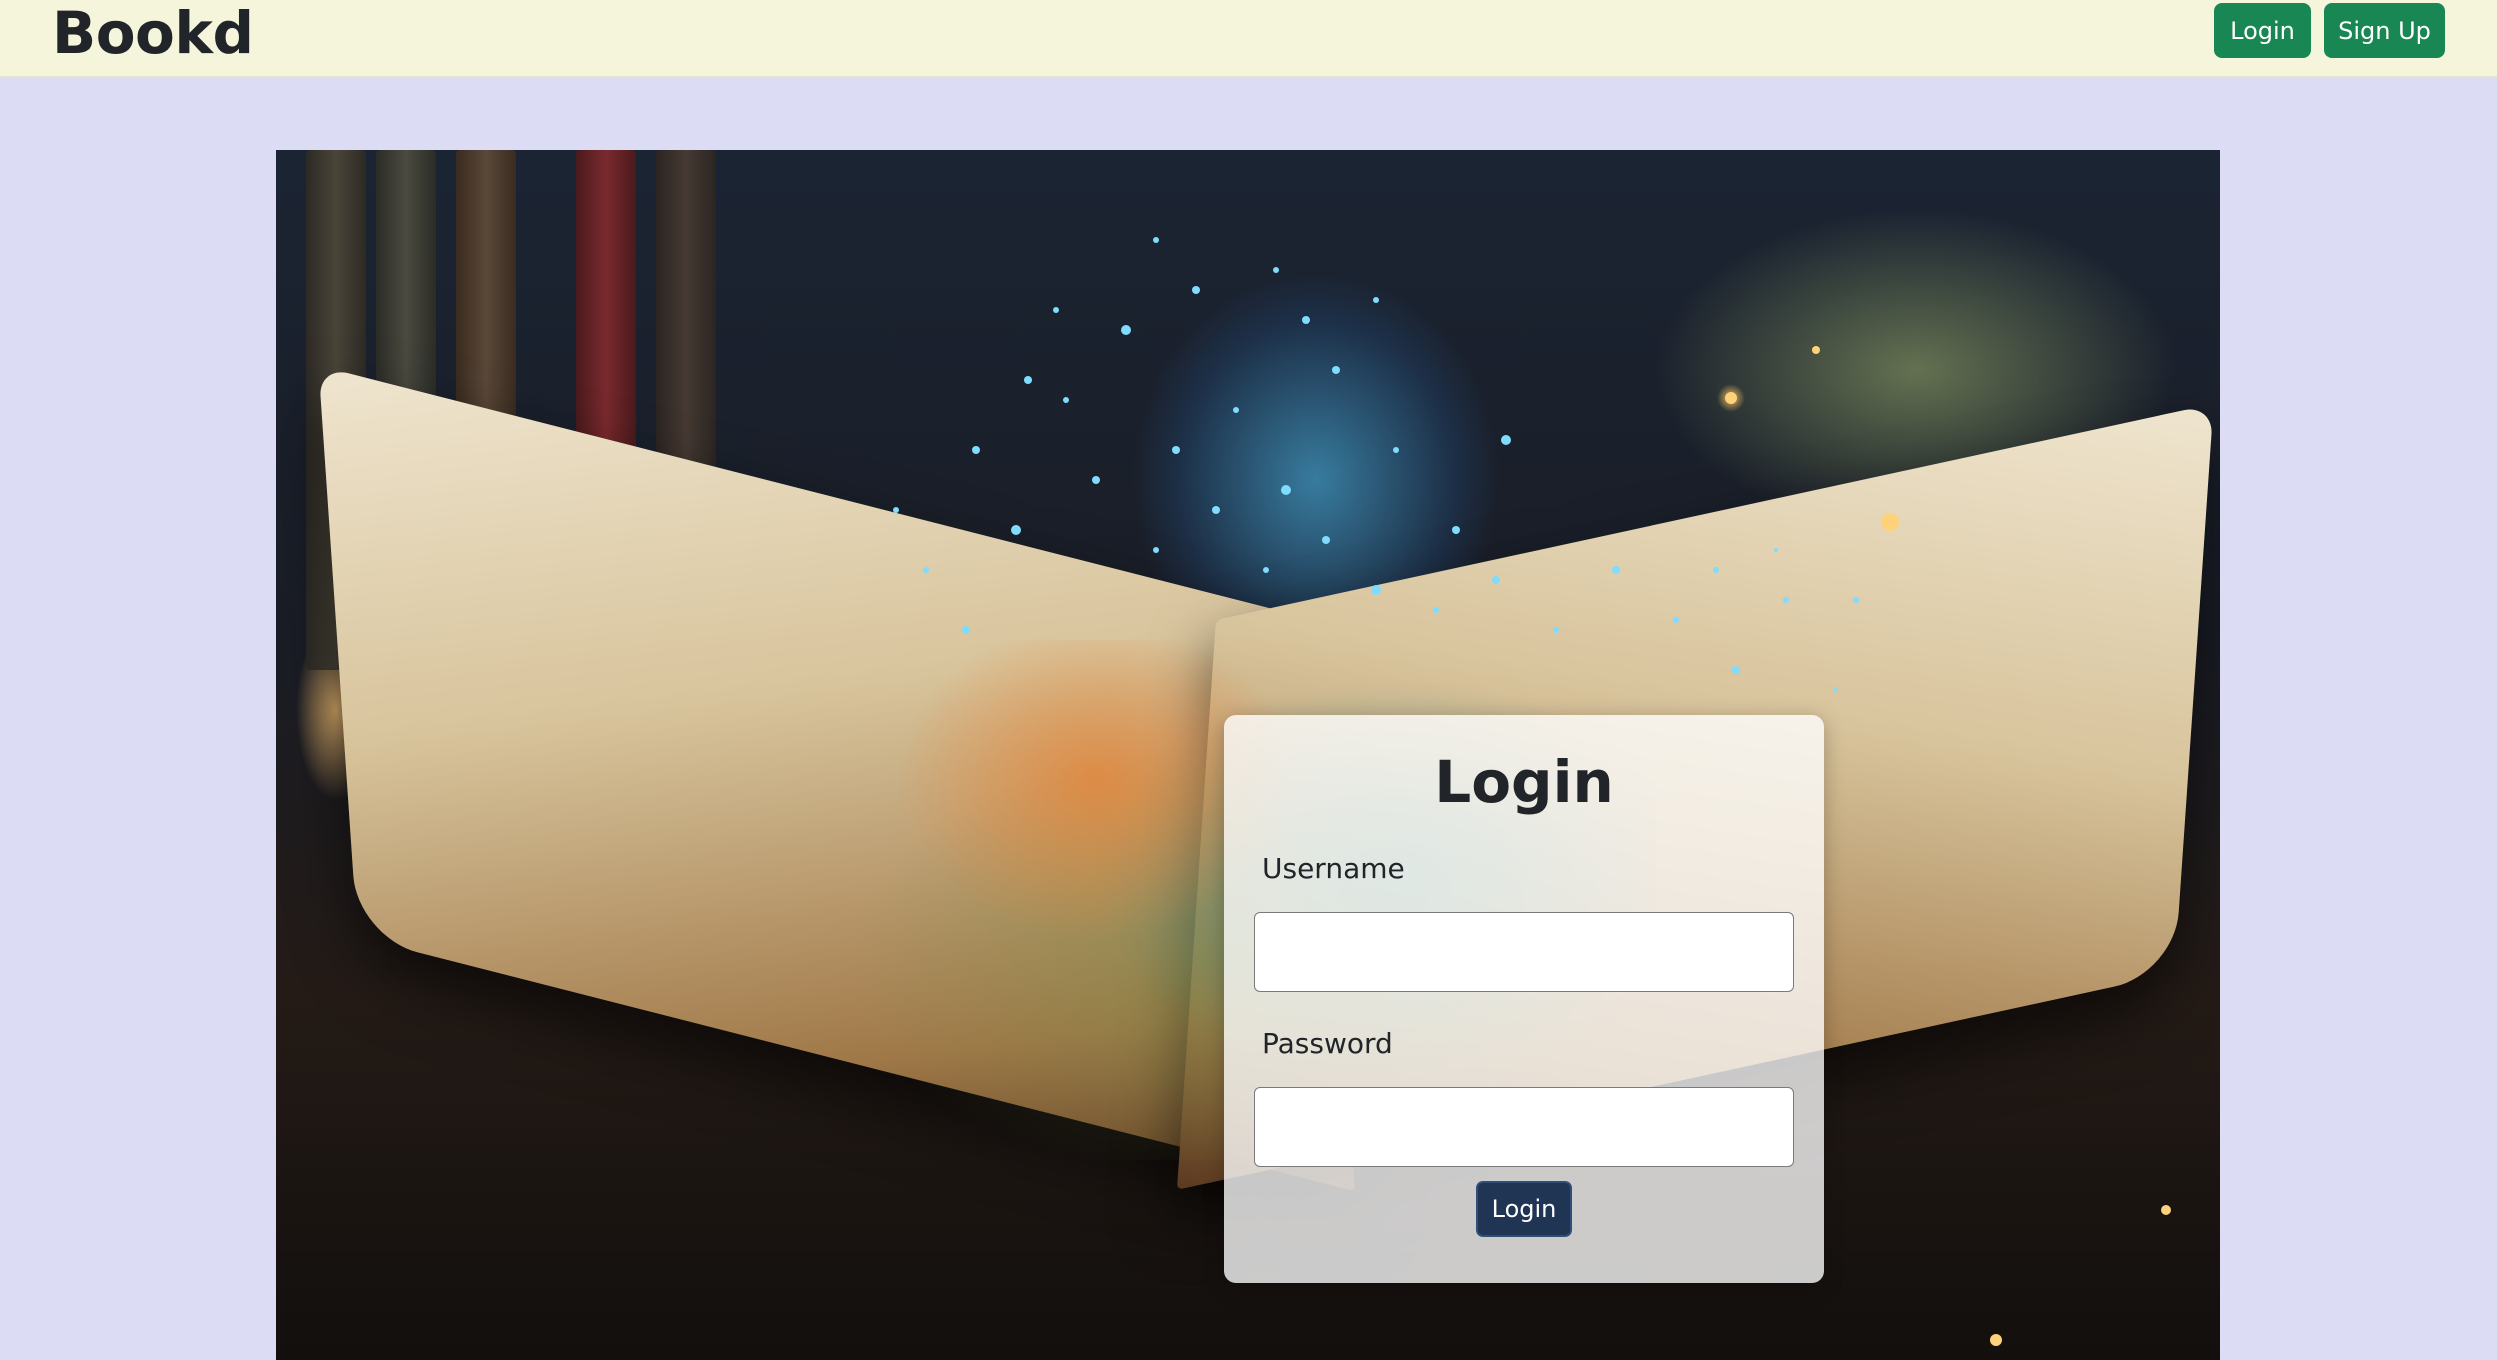 This screenshot has height=1360, width=2497. Describe the element at coordinates (153, 33) in the screenshot. I see `brand-logo: Bookd` at that location.